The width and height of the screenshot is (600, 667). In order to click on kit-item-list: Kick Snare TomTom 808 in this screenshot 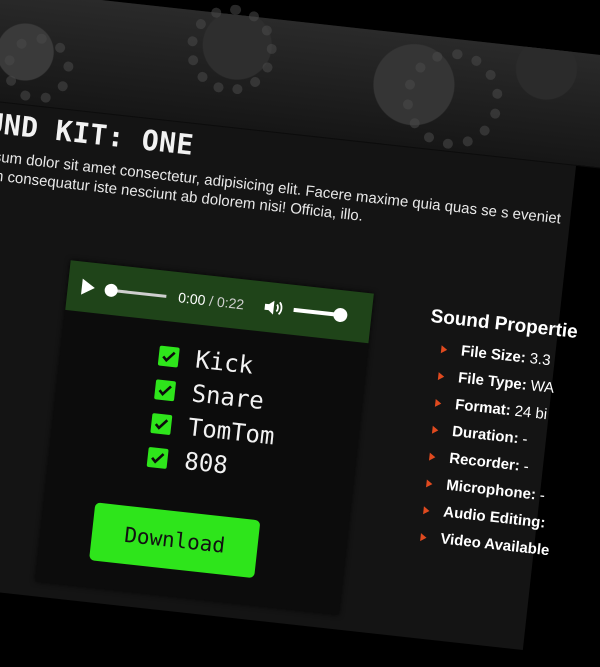, I will do `click(215, 413)`.